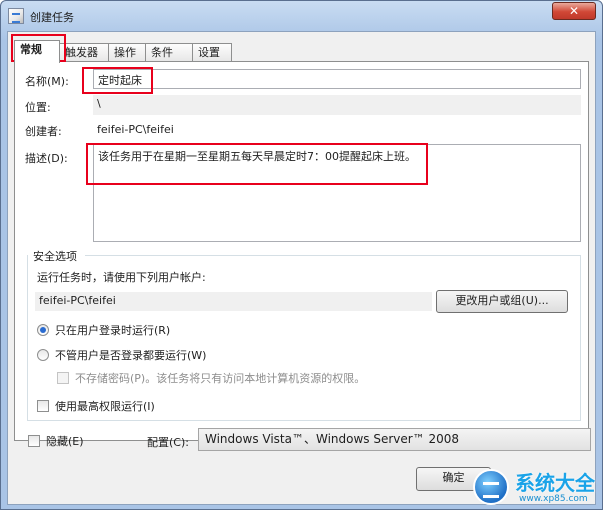 Image resolution: width=603 pixels, height=510 pixels. I want to click on location-label: 位置:, so click(38, 107).